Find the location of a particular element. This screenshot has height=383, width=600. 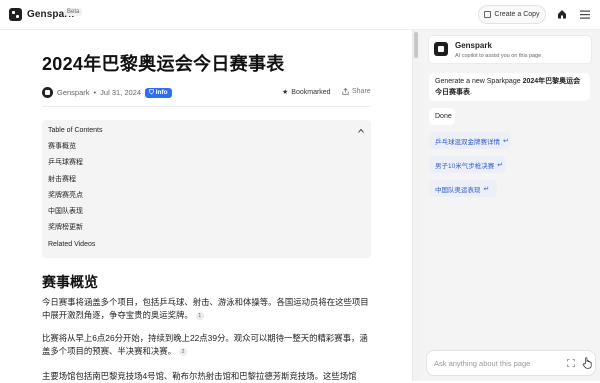

shield-icon: ⛉ is located at coordinates (151, 92).